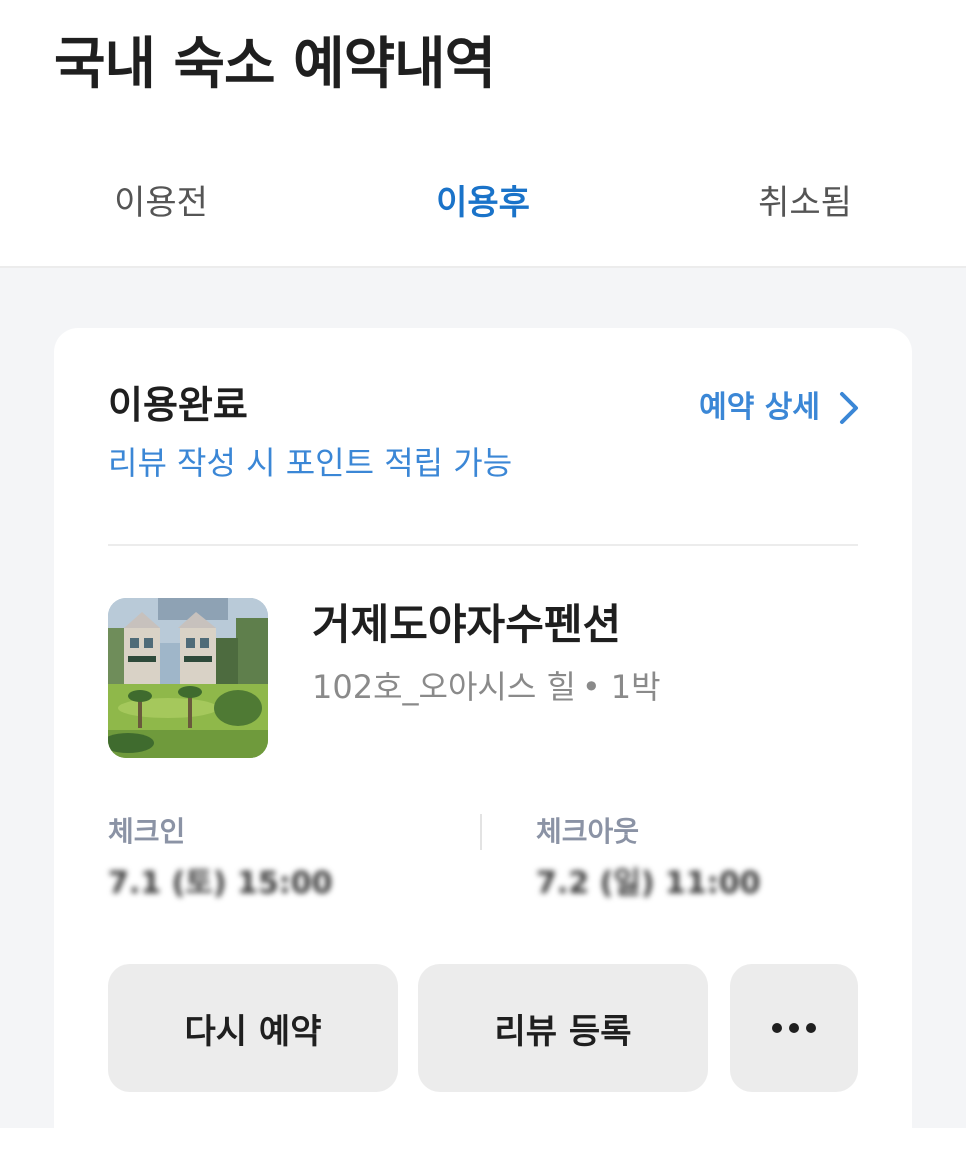  I want to click on room-name: 102호_오아시스 힐, so click(444, 687).